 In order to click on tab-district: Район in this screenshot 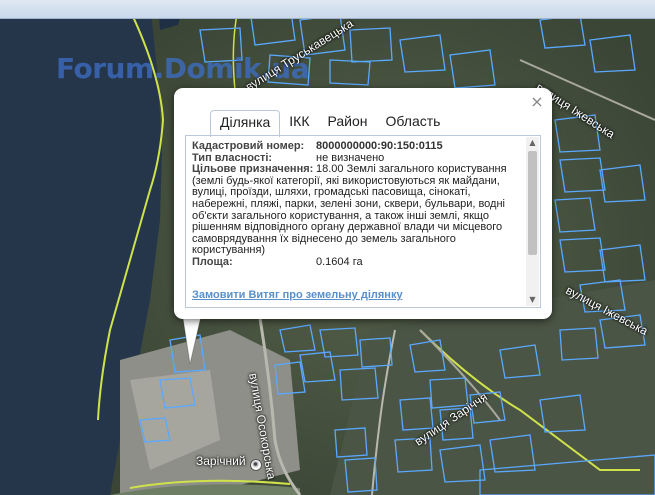, I will do `click(348, 122)`.